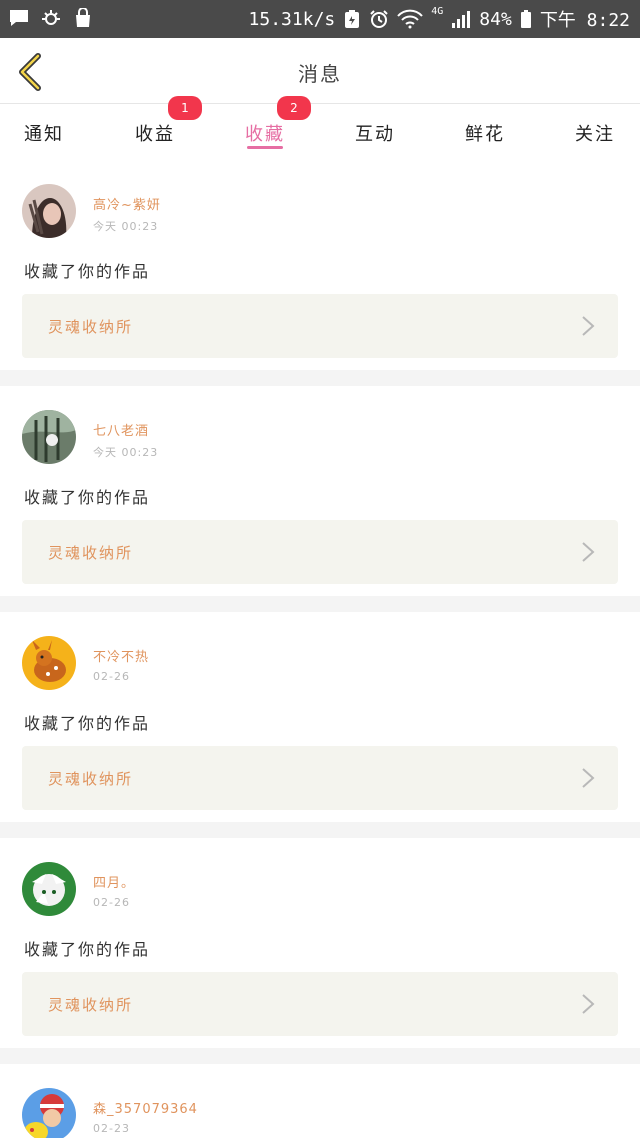 This screenshot has height=1138, width=640. What do you see at coordinates (265, 147) in the screenshot?
I see `active-tab-indicator` at bounding box center [265, 147].